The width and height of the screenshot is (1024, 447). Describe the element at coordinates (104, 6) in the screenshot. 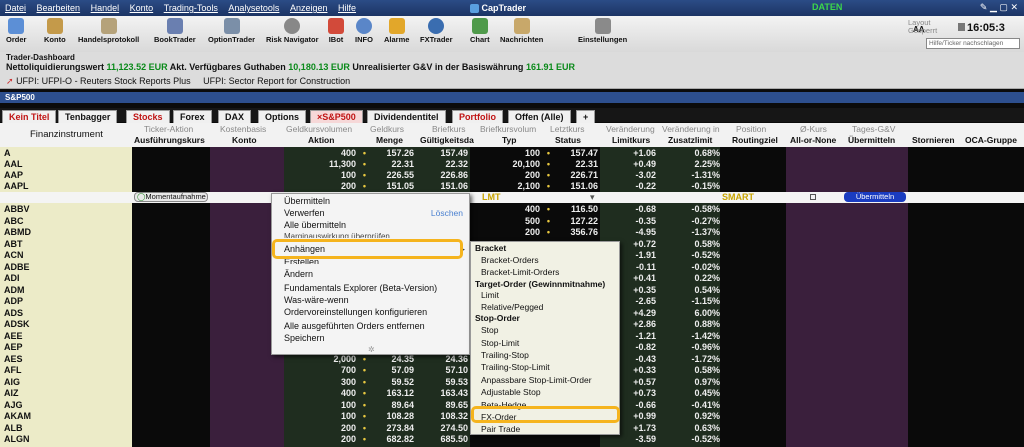

I see `menu-handel: Handel` at that location.